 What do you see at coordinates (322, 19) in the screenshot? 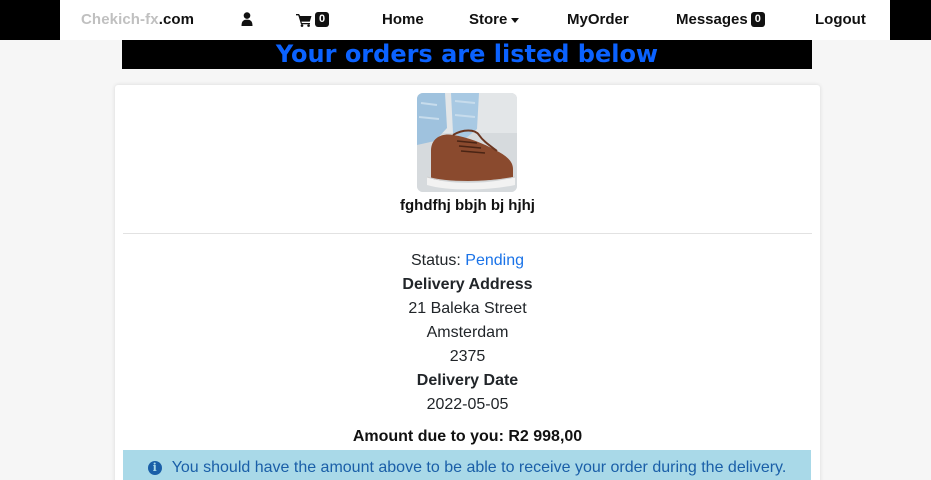
I see `cart-count-badge: 0` at bounding box center [322, 19].